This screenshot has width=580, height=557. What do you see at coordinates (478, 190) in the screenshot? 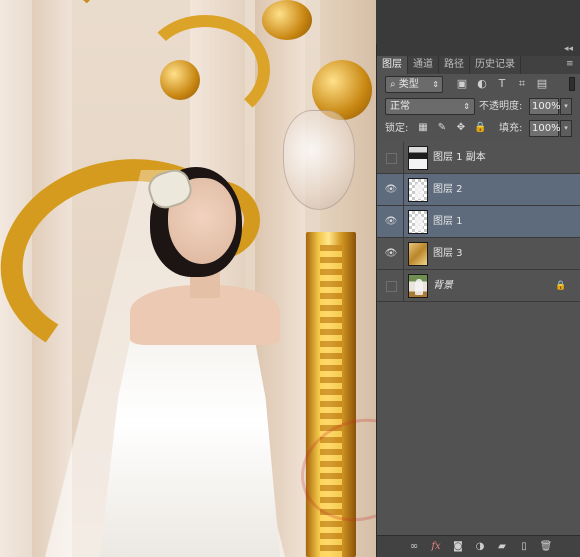
I see `layer-row: 👁 图层 2` at bounding box center [478, 190].